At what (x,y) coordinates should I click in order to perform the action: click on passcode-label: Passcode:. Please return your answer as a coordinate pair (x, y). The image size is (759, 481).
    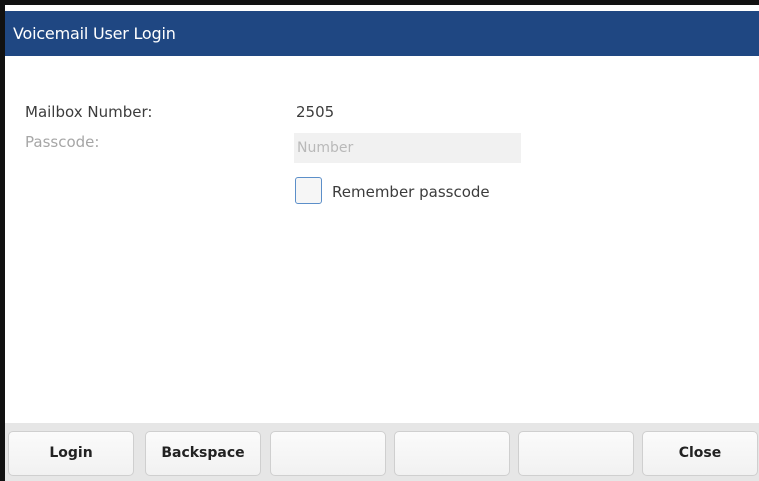
    Looking at the image, I should click on (62, 142).